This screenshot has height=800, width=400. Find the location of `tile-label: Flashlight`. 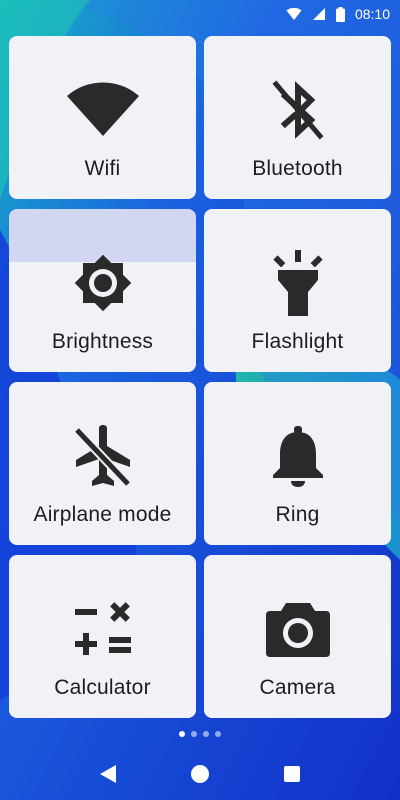

tile-label: Flashlight is located at coordinates (297, 341).